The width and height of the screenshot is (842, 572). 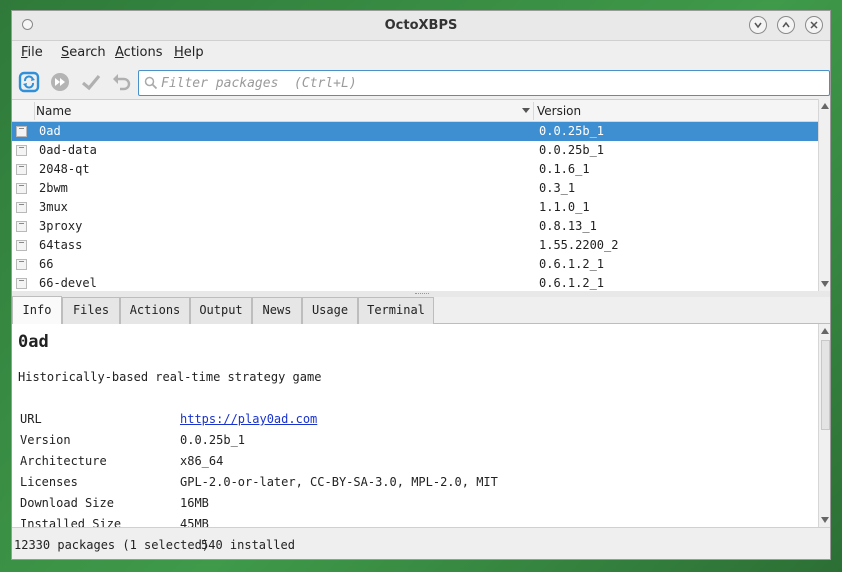 I want to click on chevron-down-icon, so click(x=758, y=25).